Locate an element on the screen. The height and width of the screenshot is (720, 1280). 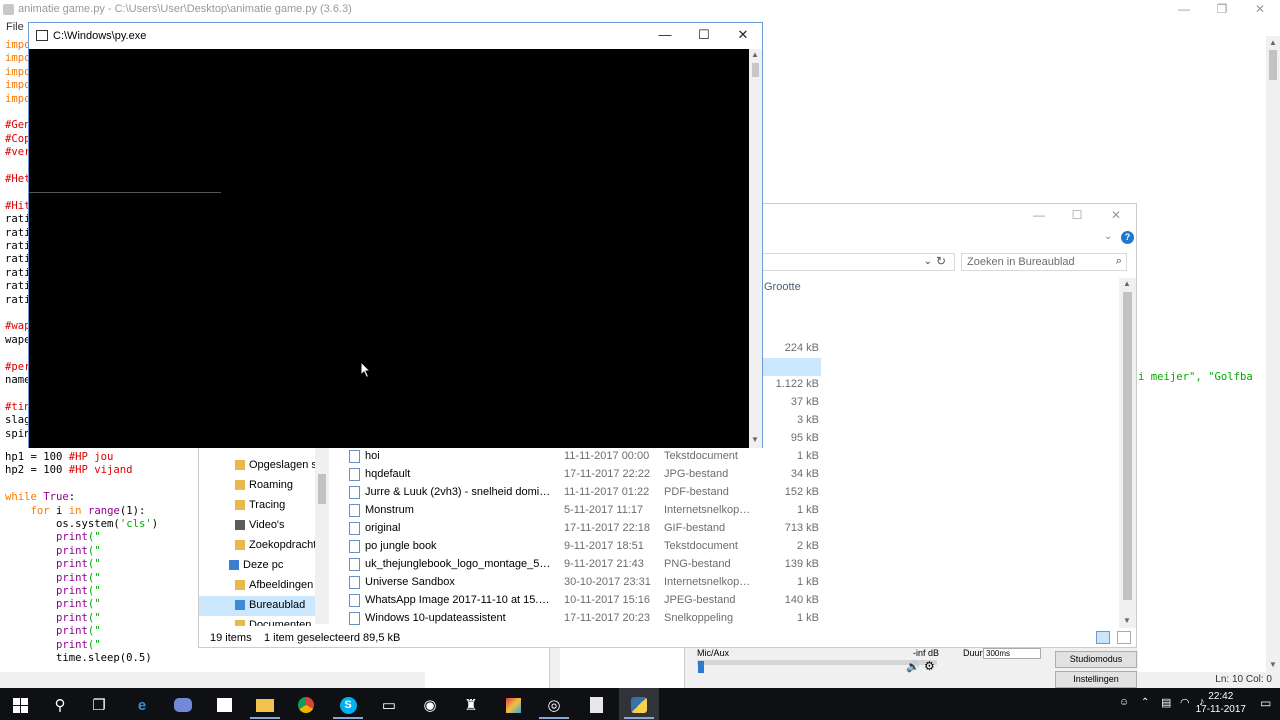
wifi-icon: ◠ is located at coordinates (1185, 702).